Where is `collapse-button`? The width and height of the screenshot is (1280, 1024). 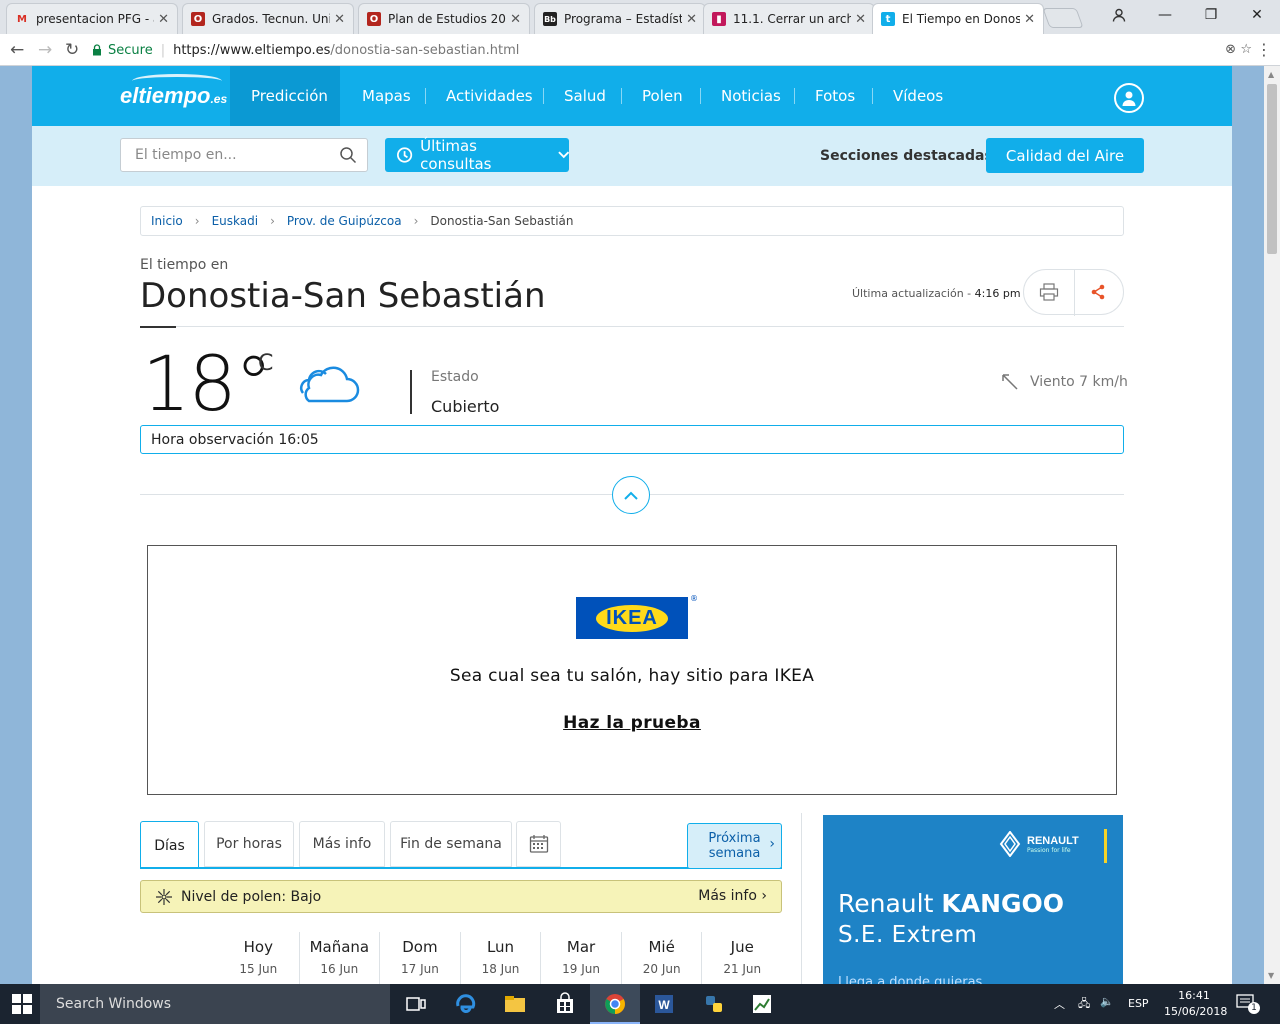 collapse-button is located at coordinates (631, 495).